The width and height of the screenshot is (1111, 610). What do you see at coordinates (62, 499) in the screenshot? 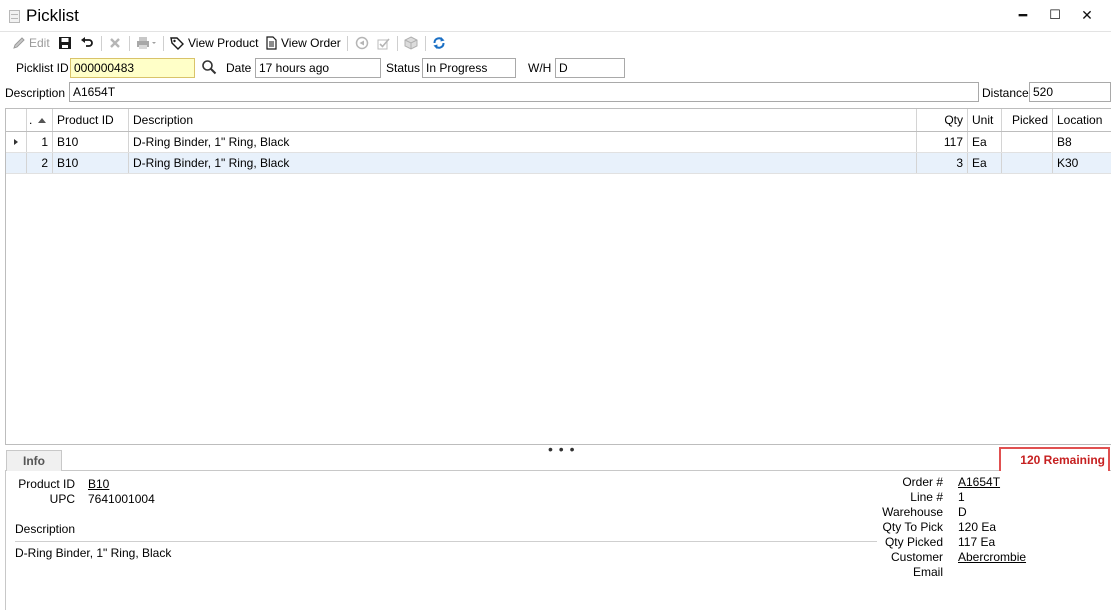
I see `info-upc-label: UPC` at bounding box center [62, 499].